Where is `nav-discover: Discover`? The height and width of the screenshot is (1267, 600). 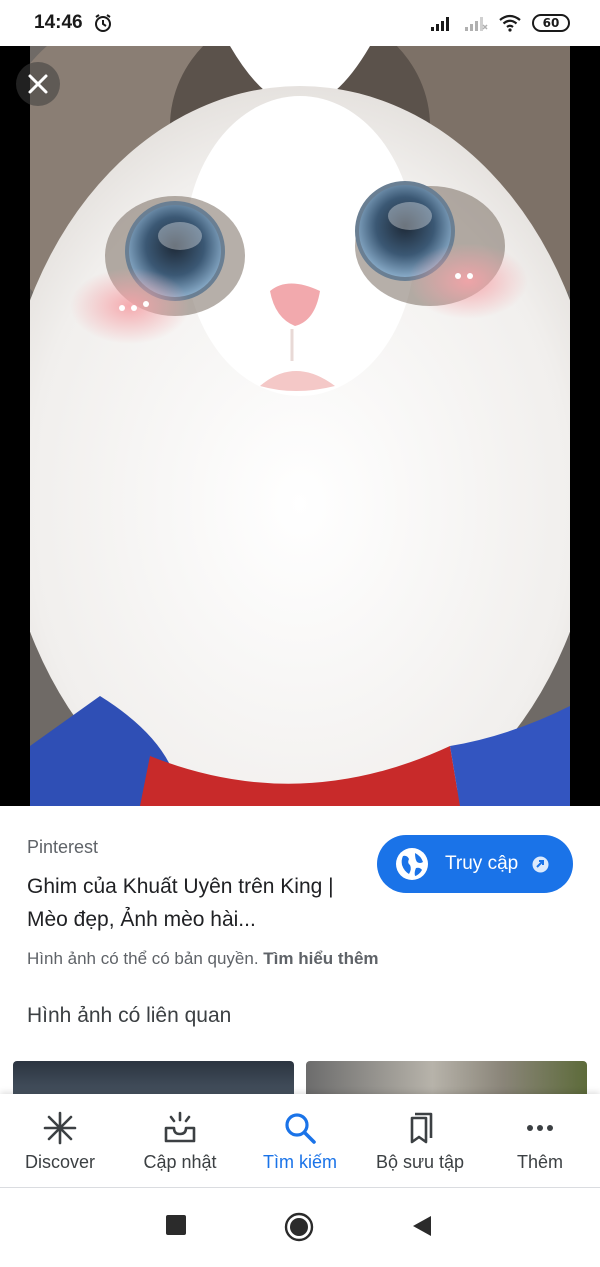
nav-discover: Discover is located at coordinates (60, 1140).